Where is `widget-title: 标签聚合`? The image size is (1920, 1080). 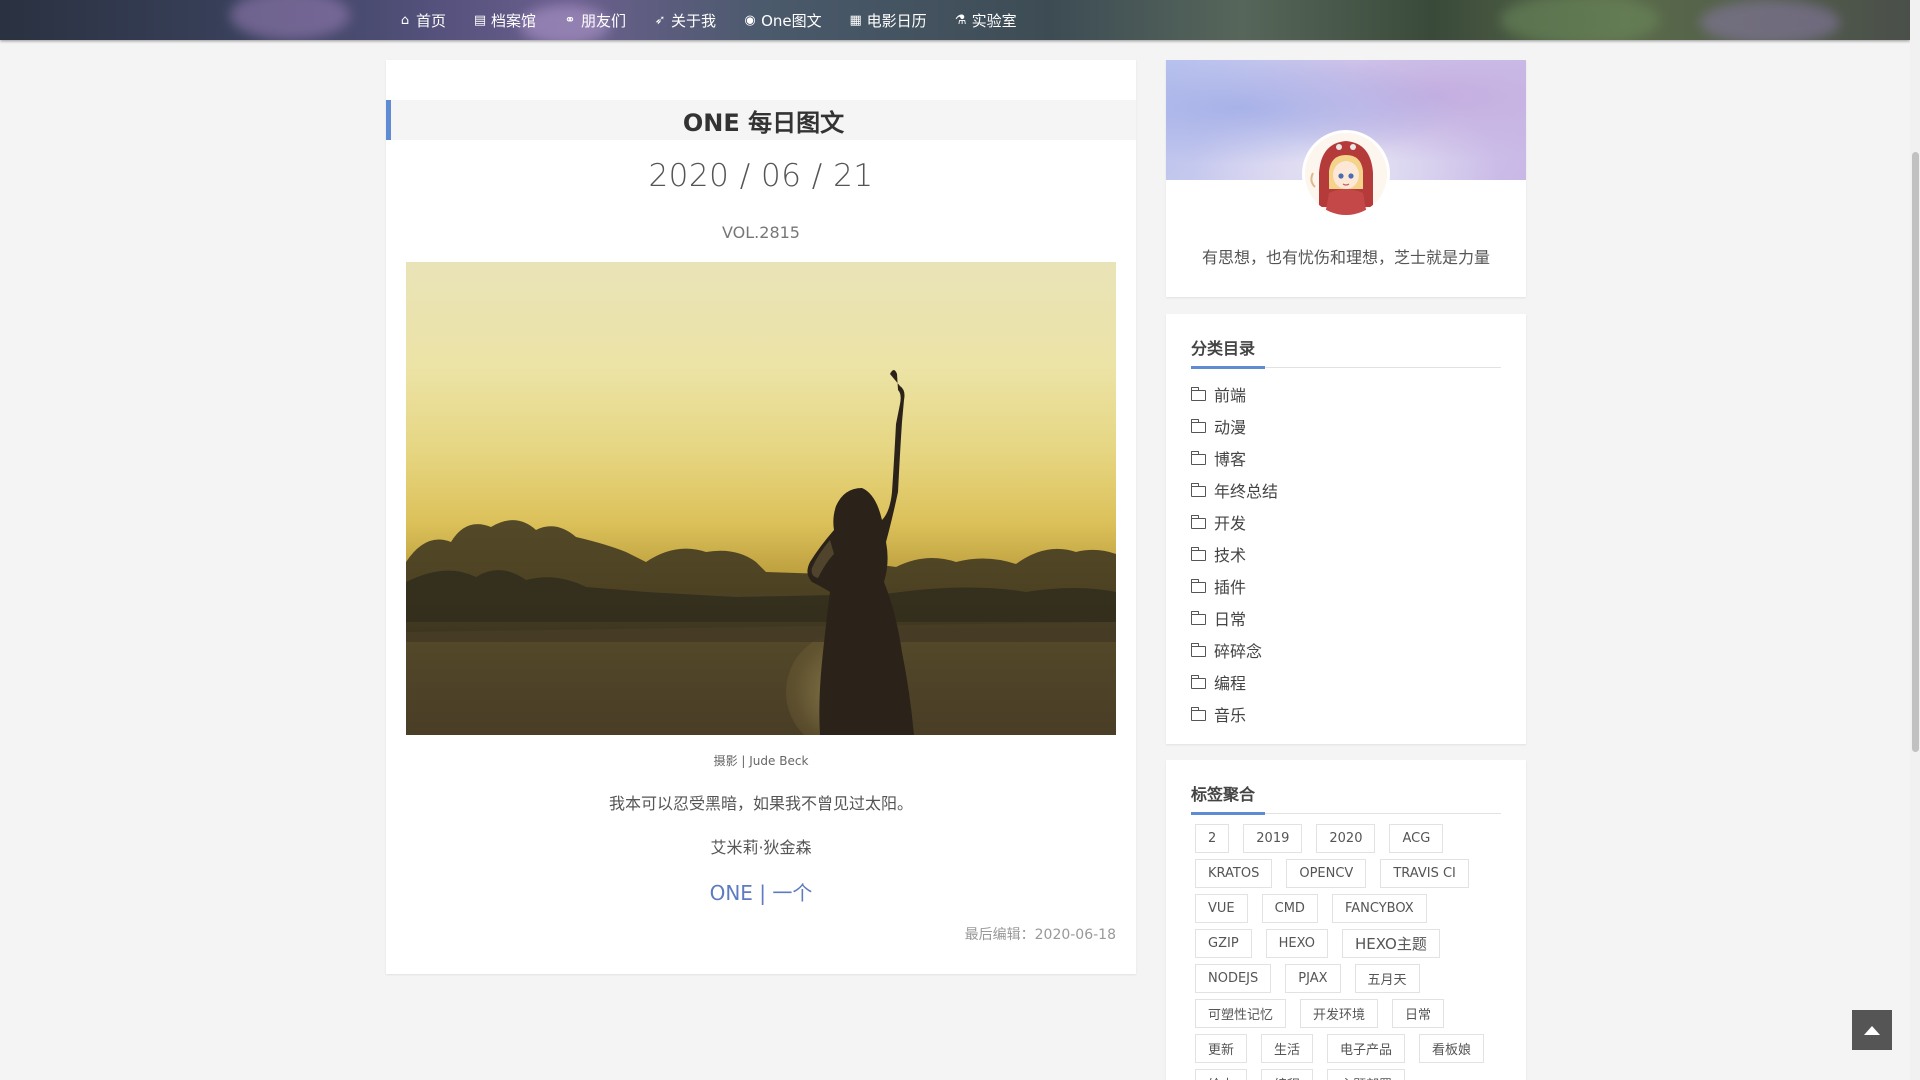
widget-title: 标签聚合 is located at coordinates (1346, 796).